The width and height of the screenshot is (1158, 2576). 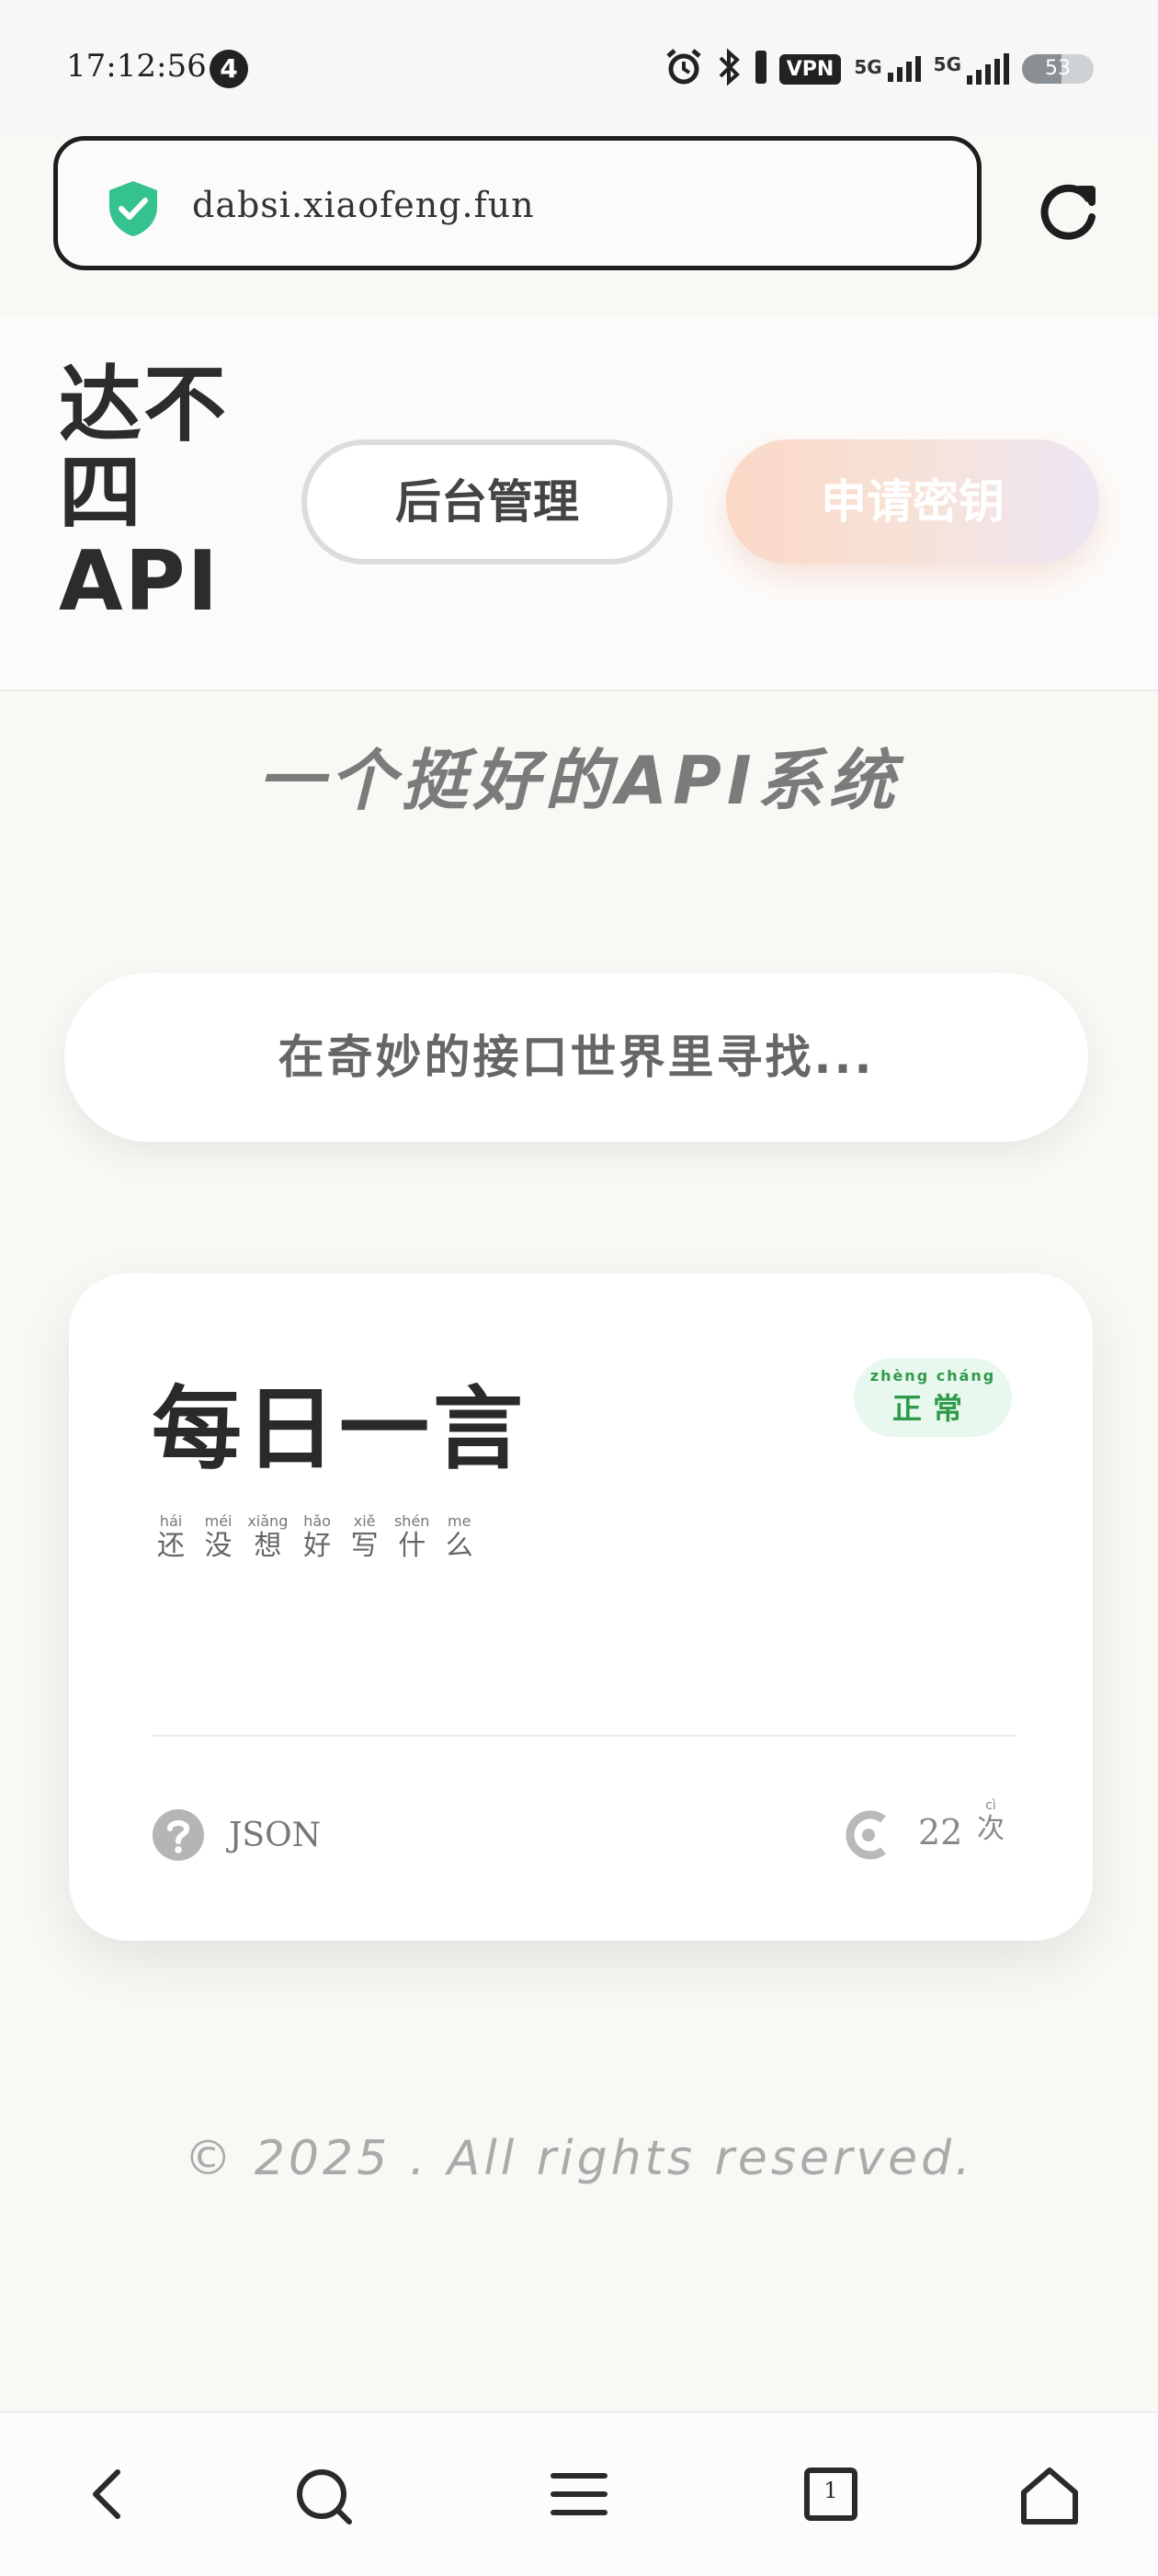 I want to click on battery-saver-icon, so click(x=761, y=69).